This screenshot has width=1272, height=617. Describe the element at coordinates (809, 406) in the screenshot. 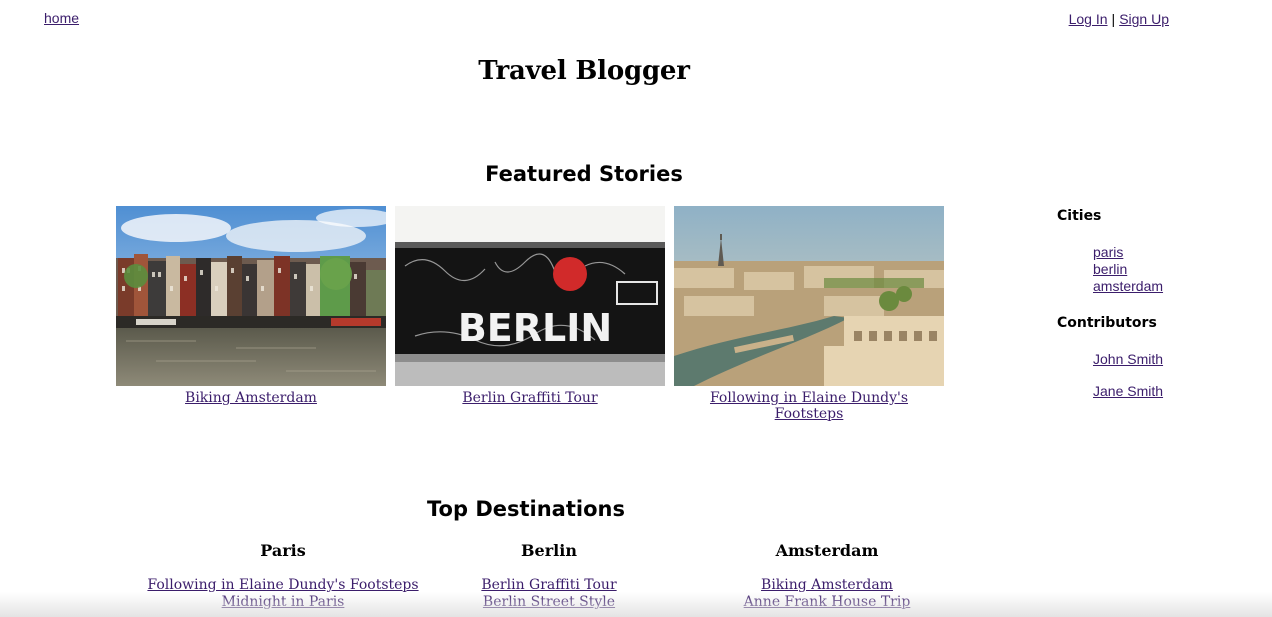

I see `featured-story-link: Following in Elaine Dundy's Footsteps` at that location.